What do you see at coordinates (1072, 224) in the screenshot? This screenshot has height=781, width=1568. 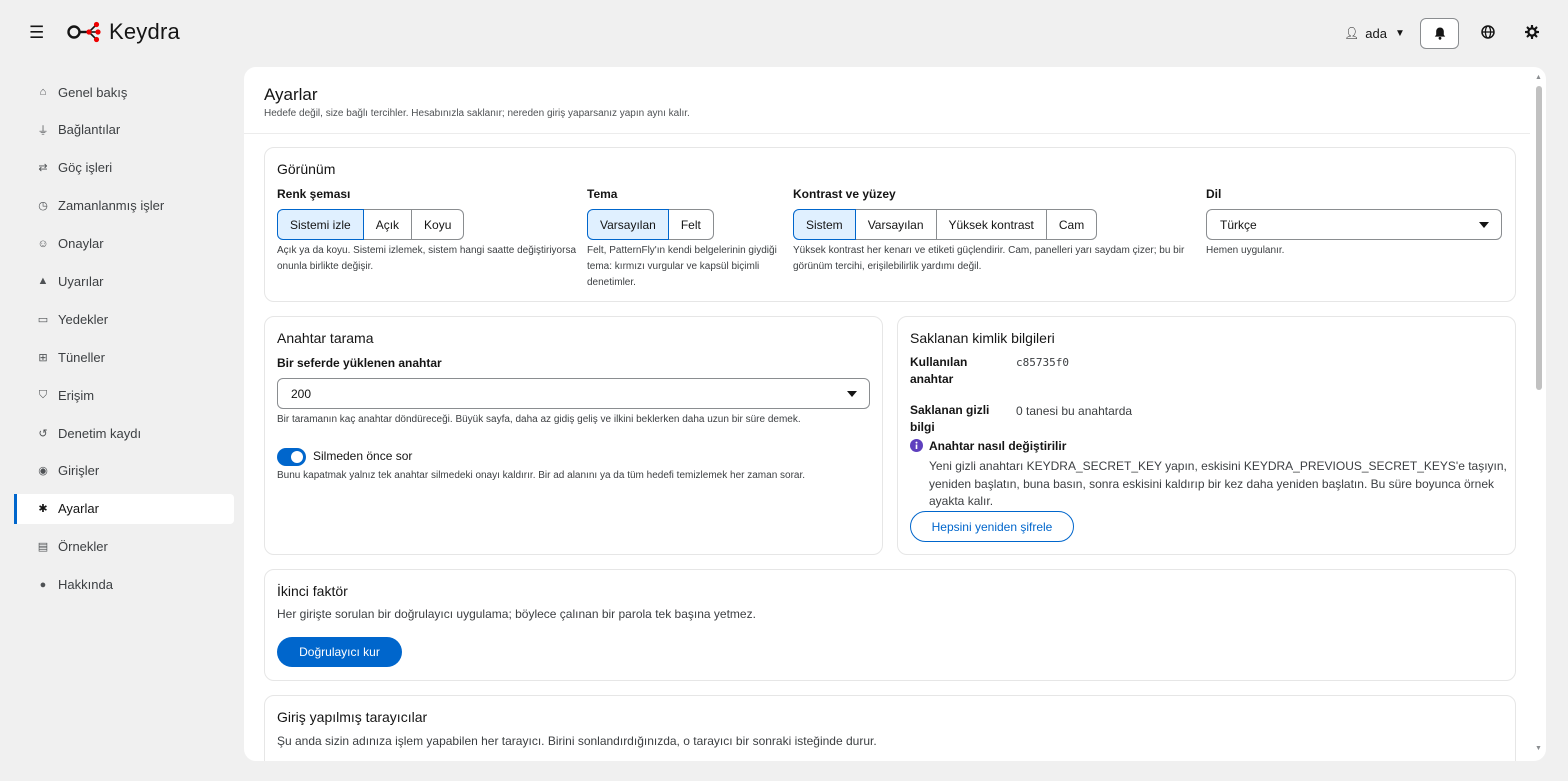 I see `contrast-glass-option: Cam` at bounding box center [1072, 224].